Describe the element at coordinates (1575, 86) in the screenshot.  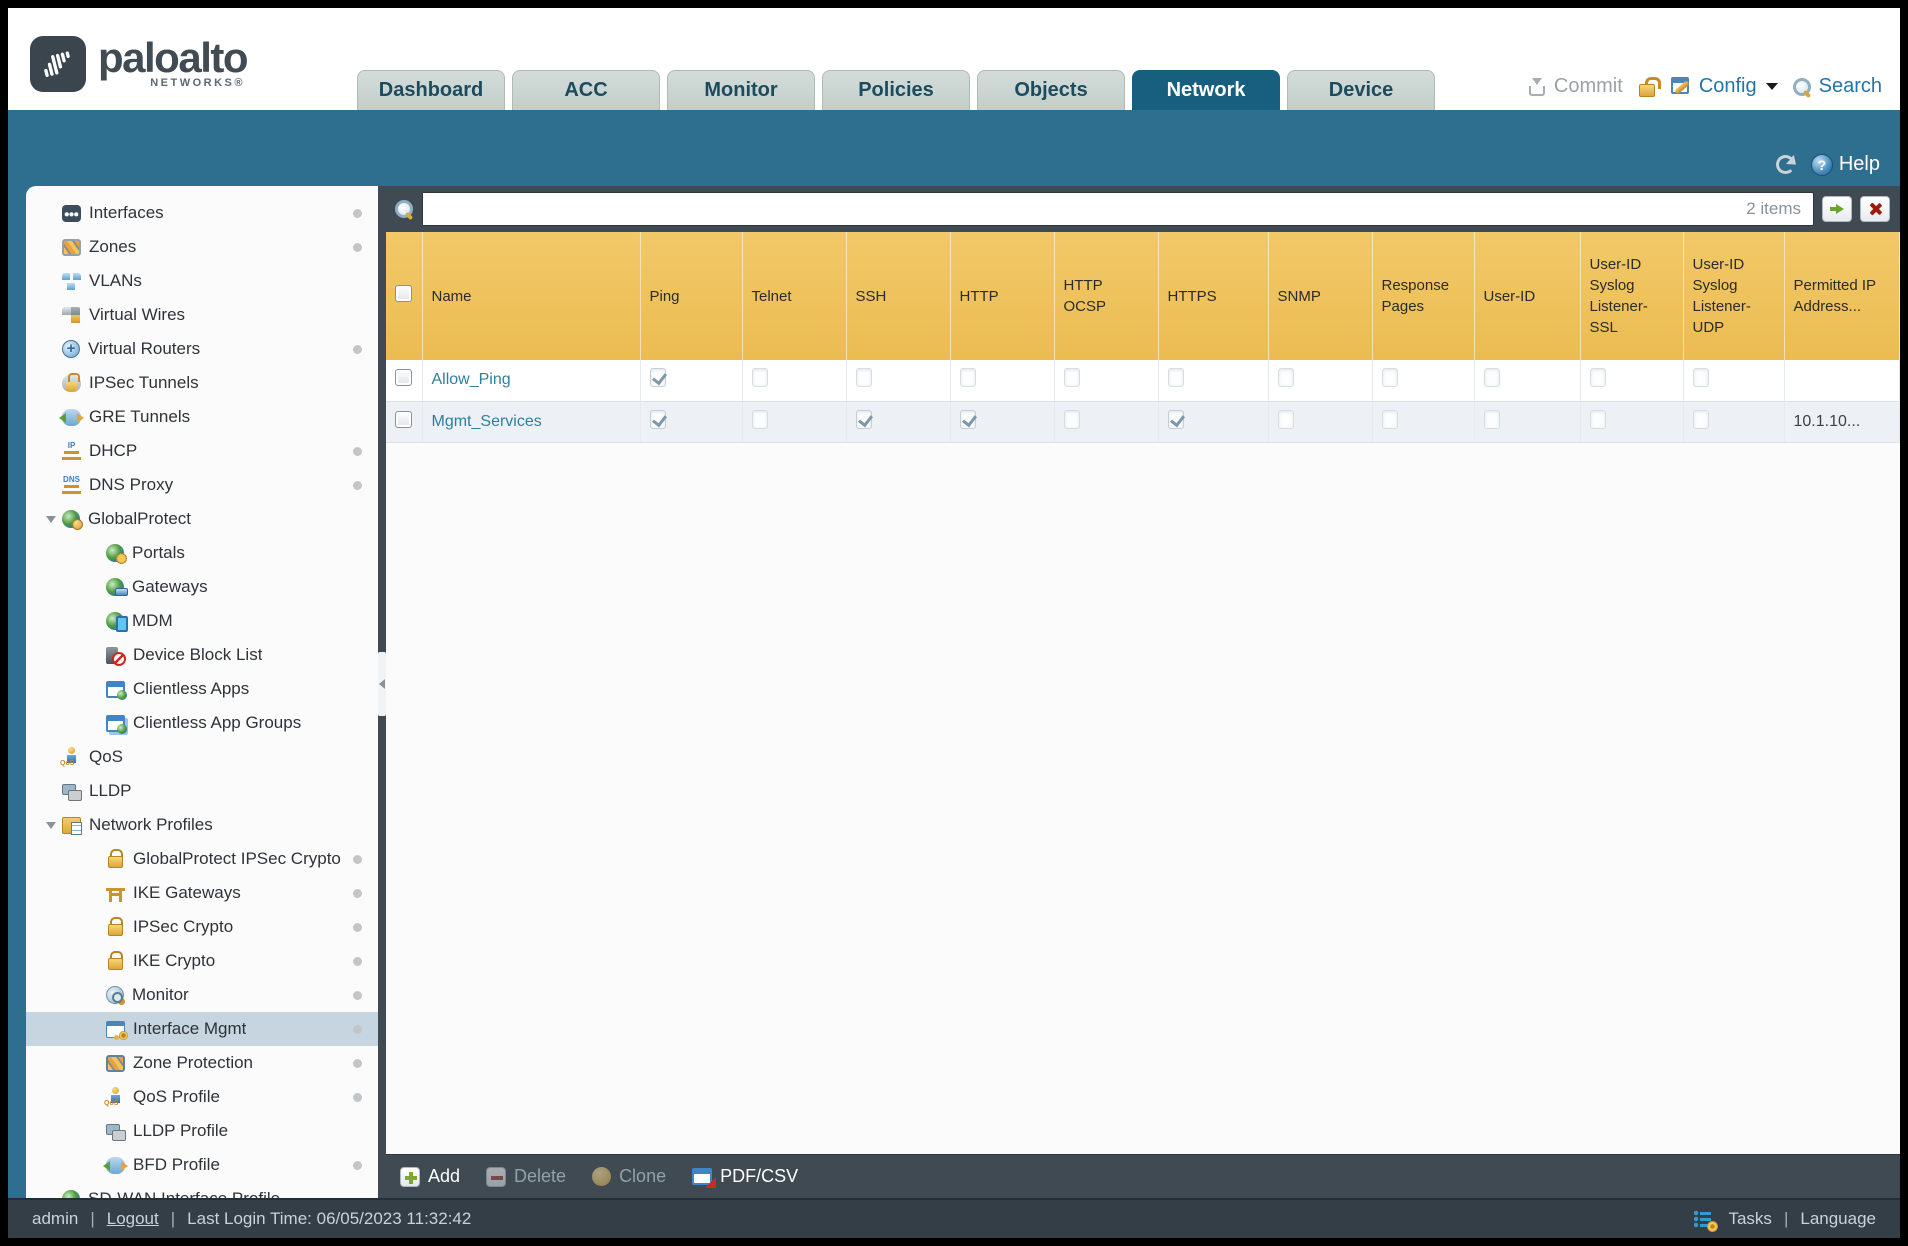
I see `commit-button: Commit` at that location.